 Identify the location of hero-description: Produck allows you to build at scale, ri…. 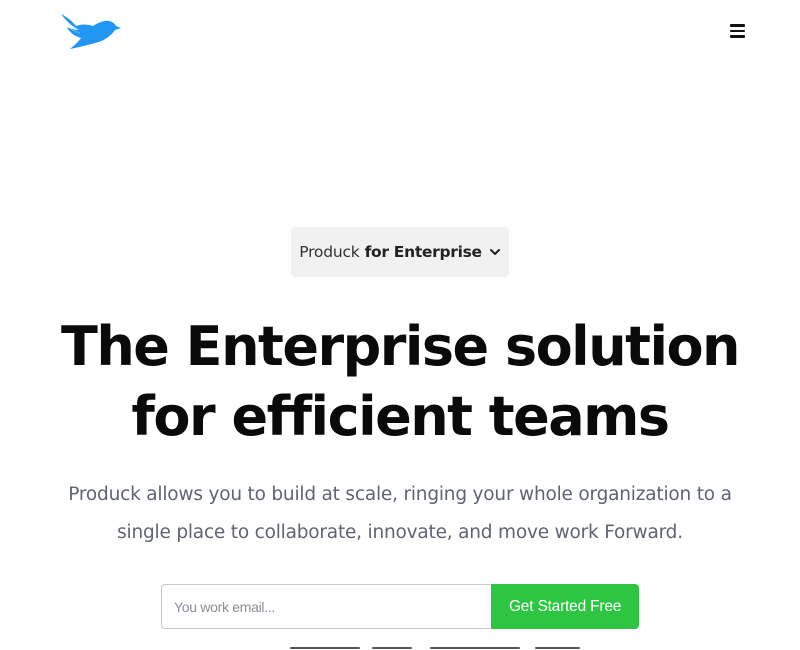
(400, 514).